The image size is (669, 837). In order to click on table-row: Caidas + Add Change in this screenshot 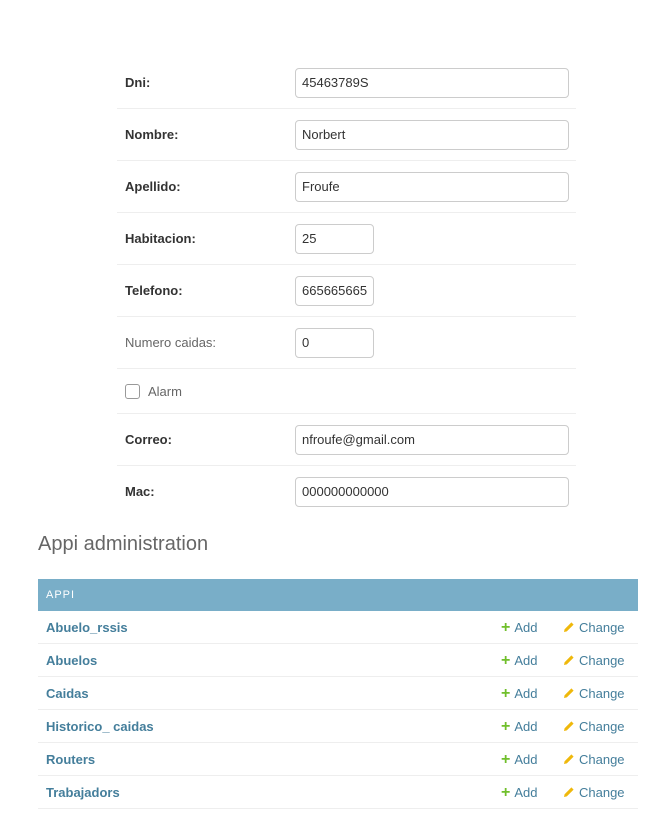, I will do `click(338, 693)`.